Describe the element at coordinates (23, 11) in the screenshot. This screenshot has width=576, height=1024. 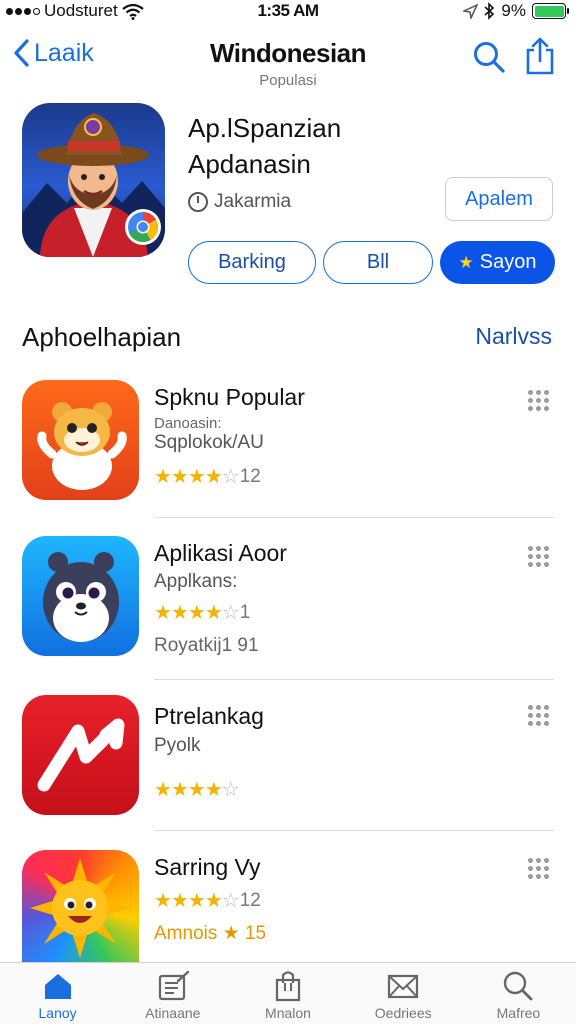
I see `signal-dots-icon` at that location.